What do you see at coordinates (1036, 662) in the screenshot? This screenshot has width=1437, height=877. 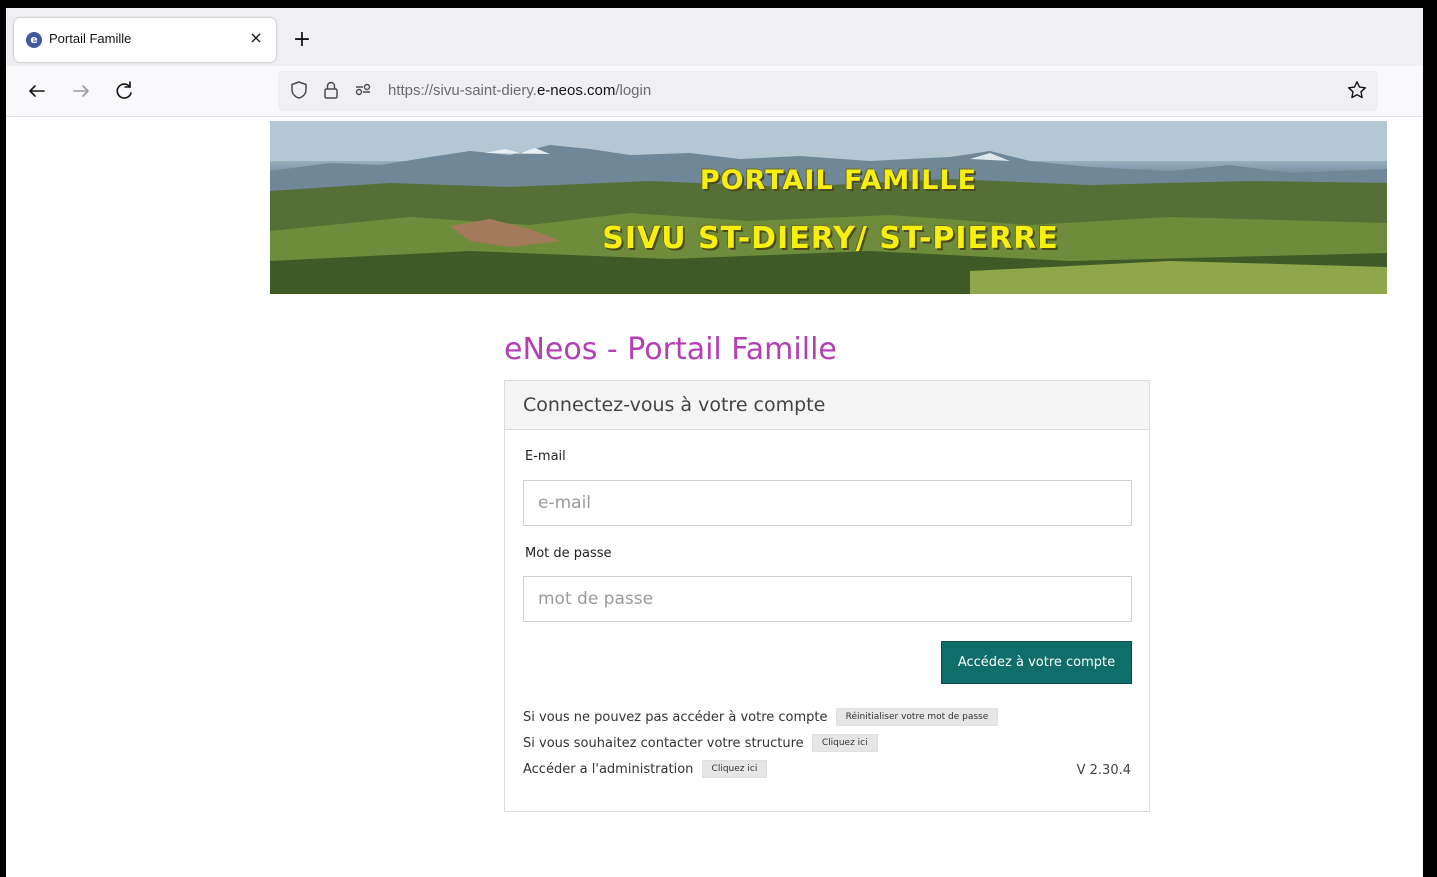 I see `login-submit-button: Accédez à votre compte` at bounding box center [1036, 662].